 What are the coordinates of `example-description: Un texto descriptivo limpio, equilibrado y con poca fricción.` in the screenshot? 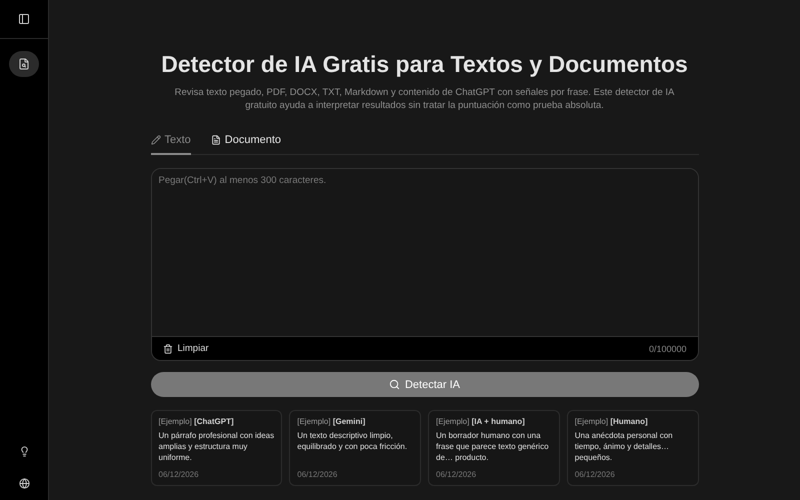 It's located at (352, 441).